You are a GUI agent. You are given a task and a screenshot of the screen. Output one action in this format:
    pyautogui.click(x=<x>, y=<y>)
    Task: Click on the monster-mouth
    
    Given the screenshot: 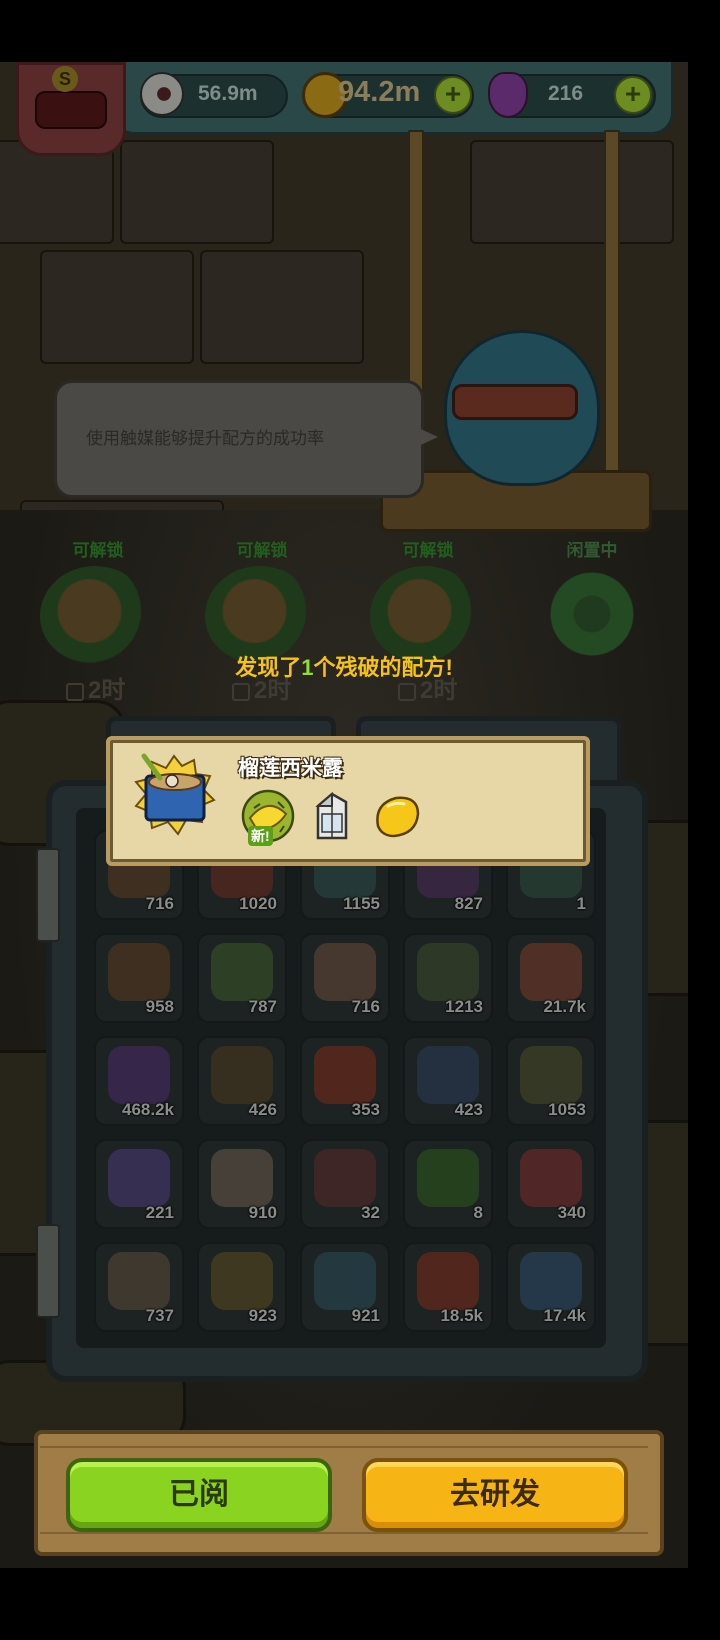 What is the action you would take?
    pyautogui.click(x=515, y=402)
    